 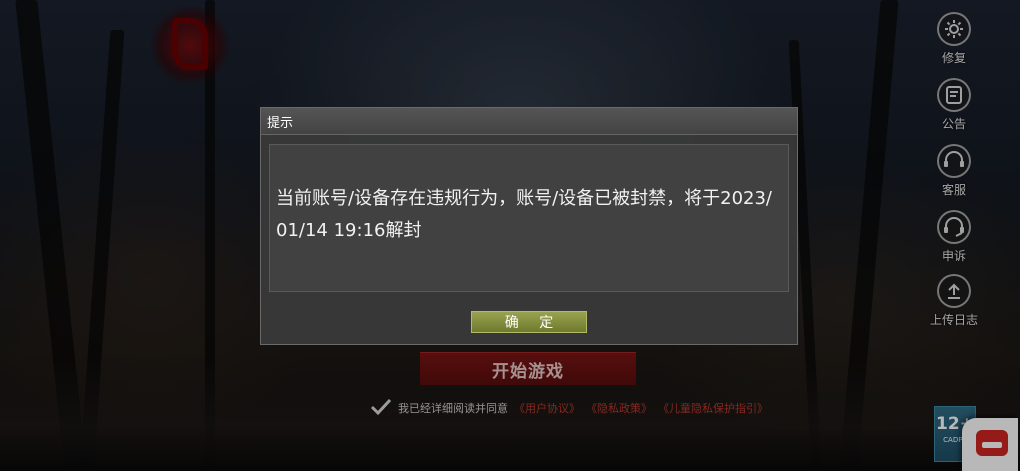 What do you see at coordinates (529, 121) in the screenshot?
I see `dialog-header: 提示` at bounding box center [529, 121].